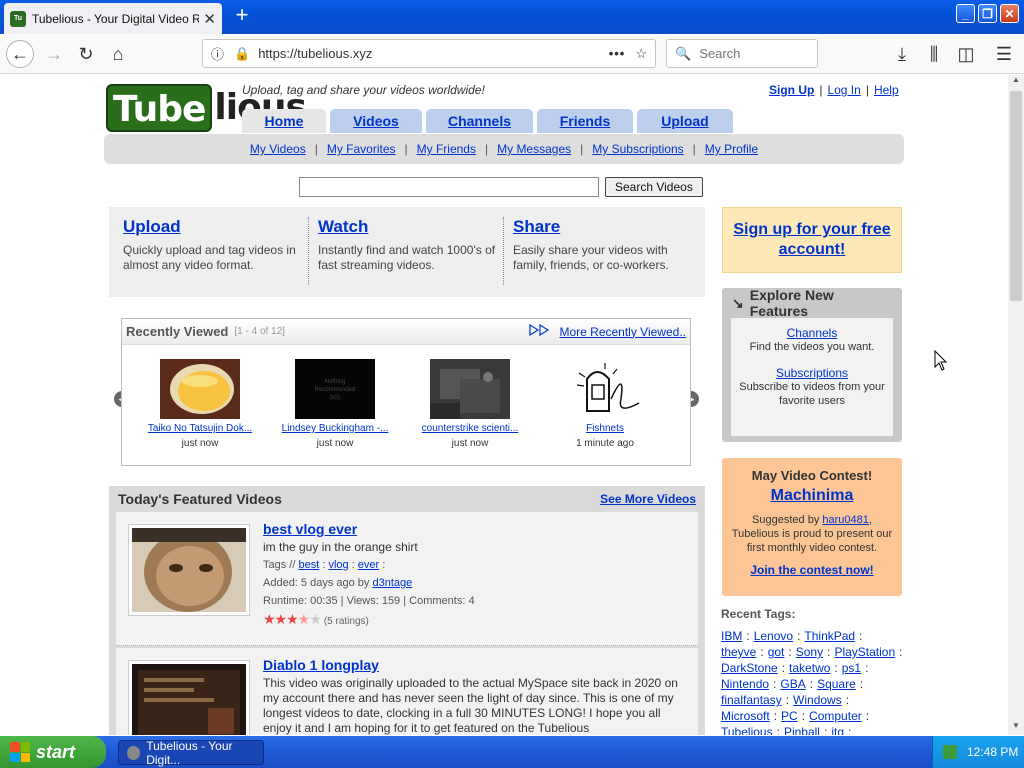 Image resolution: width=1024 pixels, height=768 pixels. I want to click on tag-link: Microsoft, so click(745, 716).